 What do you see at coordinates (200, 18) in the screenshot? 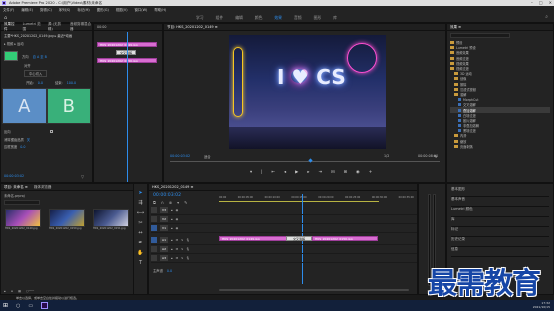
I see `workspace-tab: 学习` at bounding box center [200, 18].